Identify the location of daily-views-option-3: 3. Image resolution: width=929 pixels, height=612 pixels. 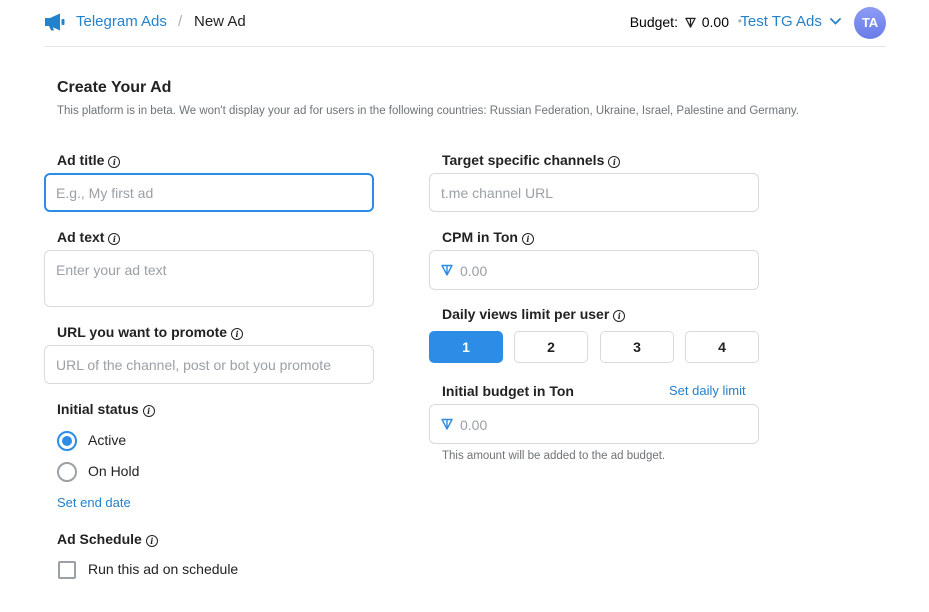
(637, 347).